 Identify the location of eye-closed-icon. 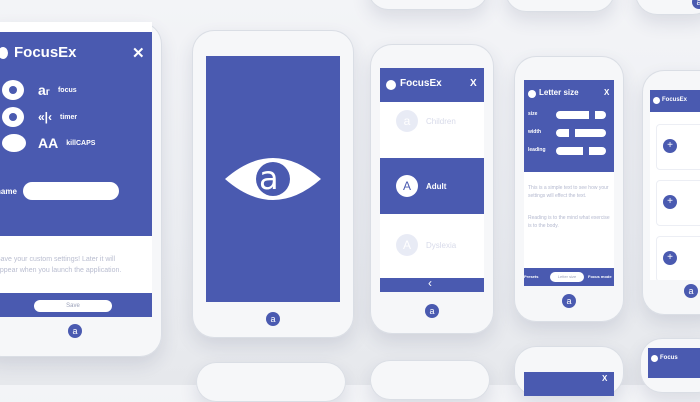
(14, 143).